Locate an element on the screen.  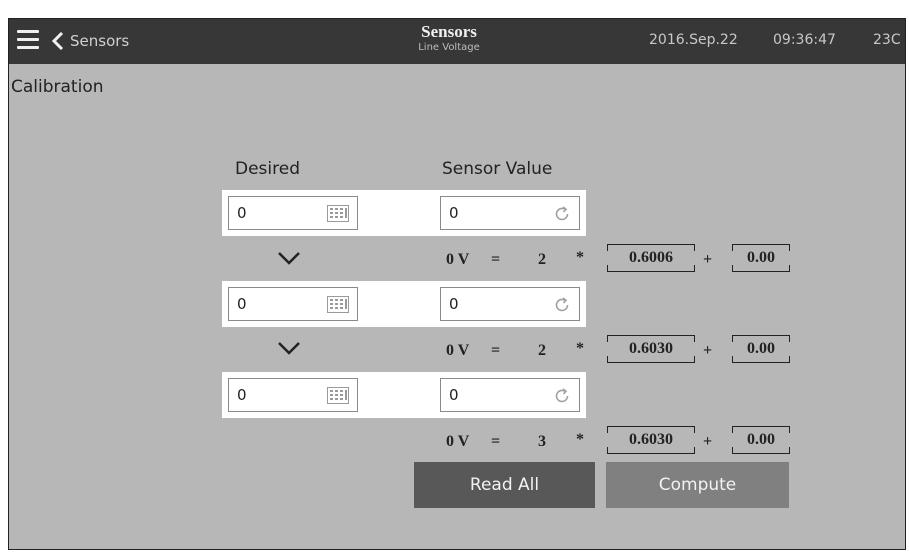
page-subtitle: Line Voltage is located at coordinates (449, 47).